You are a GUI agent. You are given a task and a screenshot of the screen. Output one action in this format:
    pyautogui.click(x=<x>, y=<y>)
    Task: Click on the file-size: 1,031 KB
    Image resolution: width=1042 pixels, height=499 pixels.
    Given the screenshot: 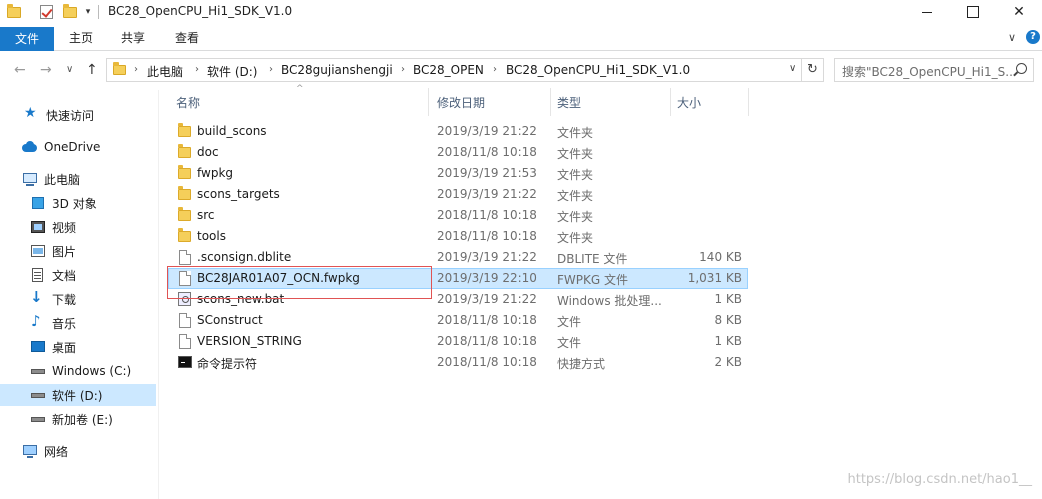 What is the action you would take?
    pyautogui.click(x=714, y=278)
    